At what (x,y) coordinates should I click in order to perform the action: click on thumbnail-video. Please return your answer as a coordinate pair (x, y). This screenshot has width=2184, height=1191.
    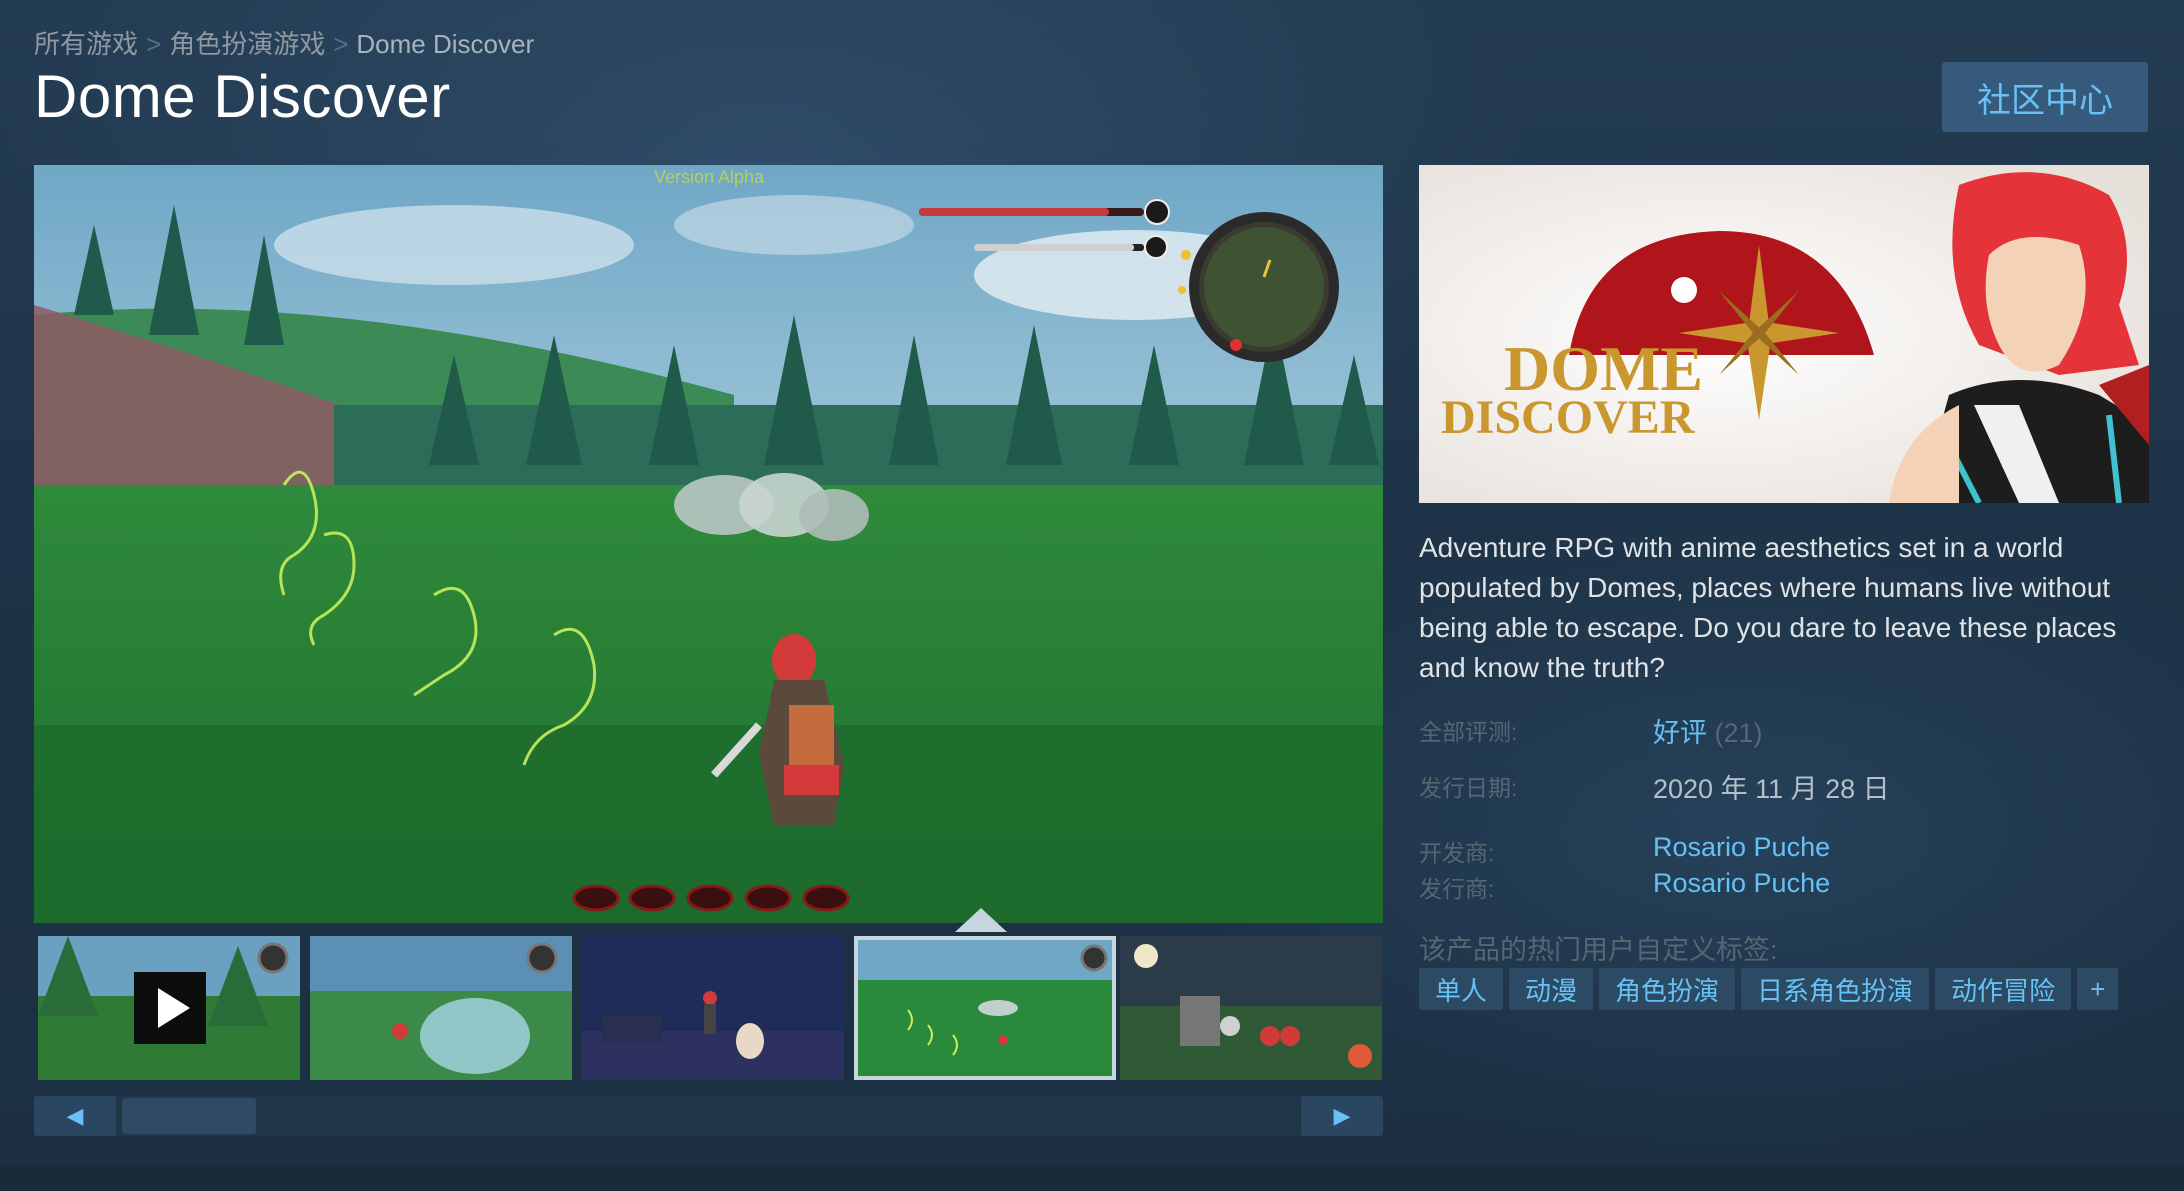
    Looking at the image, I should click on (169, 1008).